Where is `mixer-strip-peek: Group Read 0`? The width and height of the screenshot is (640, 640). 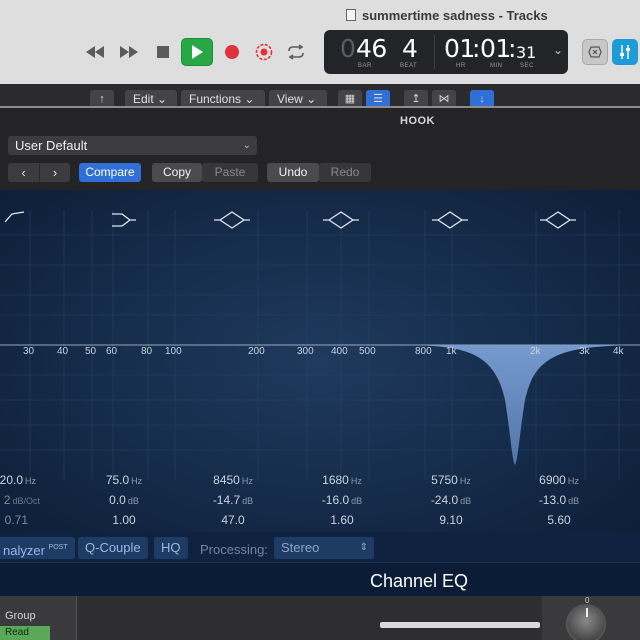
mixer-strip-peek: Group Read 0 is located at coordinates (320, 618).